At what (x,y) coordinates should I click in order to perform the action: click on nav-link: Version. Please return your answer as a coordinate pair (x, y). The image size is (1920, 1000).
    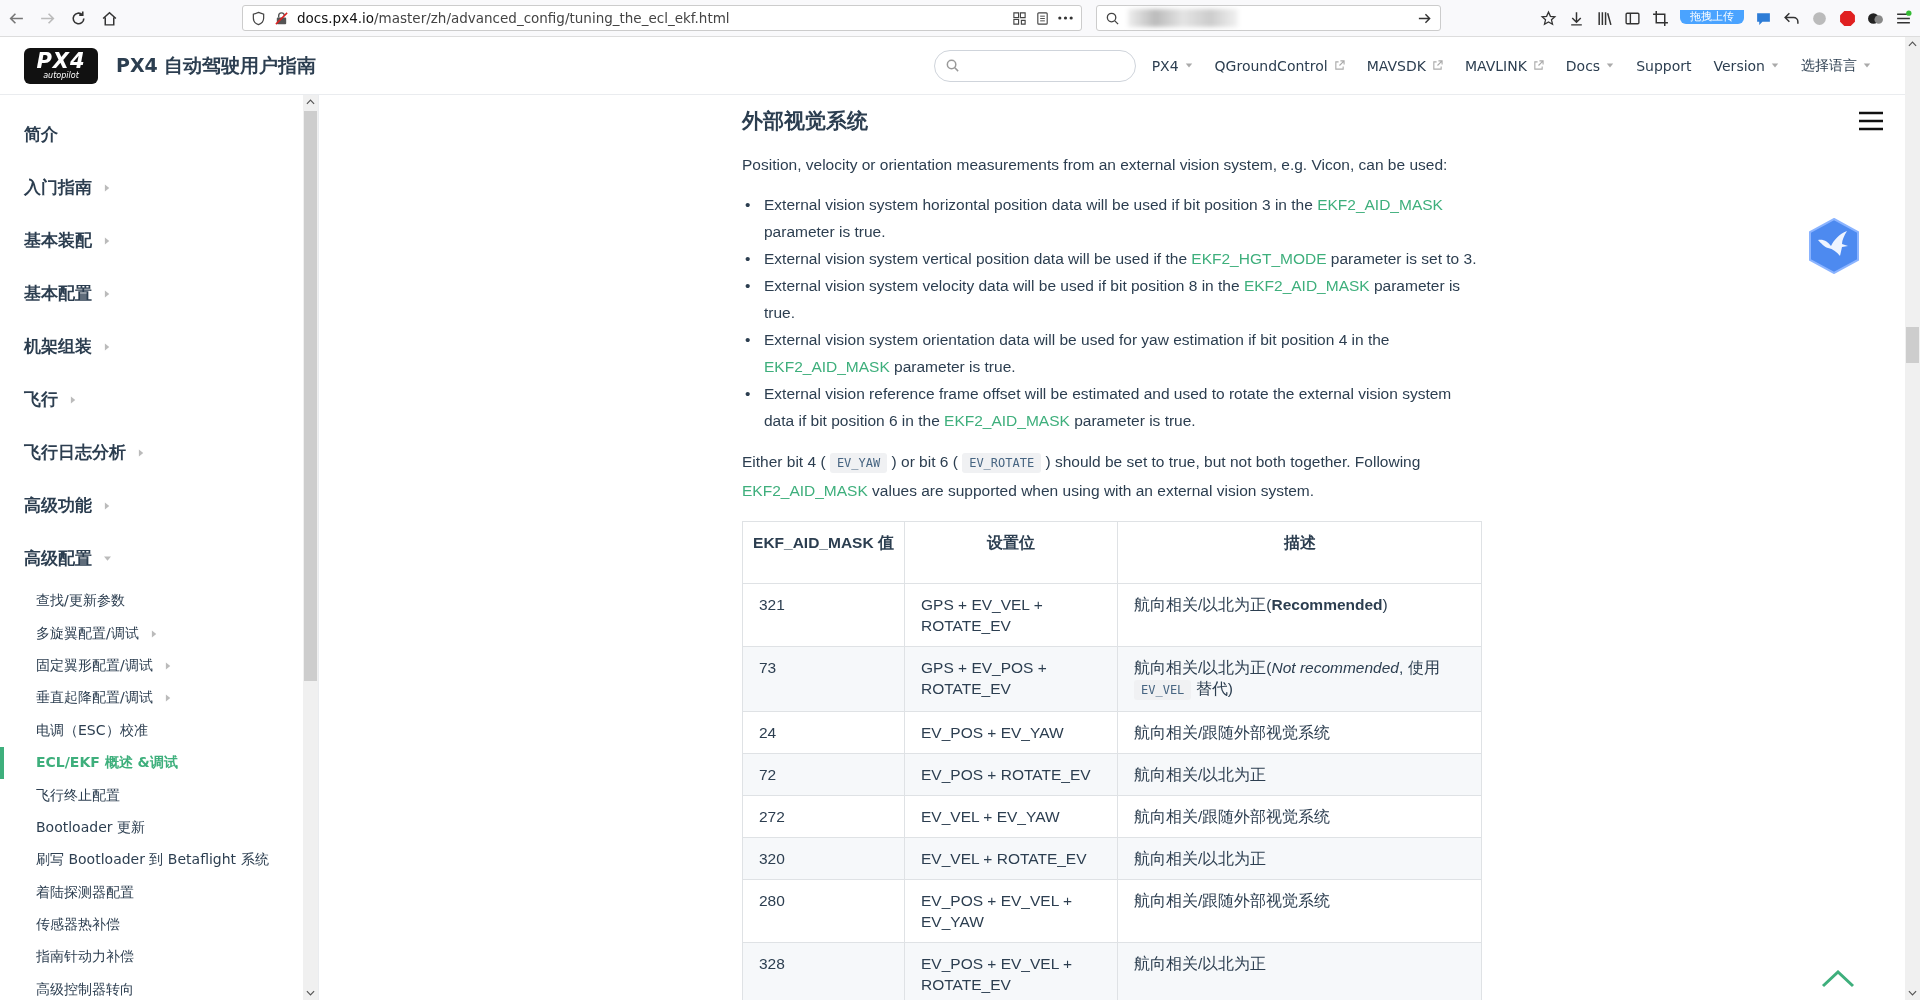
    Looking at the image, I should click on (1746, 65).